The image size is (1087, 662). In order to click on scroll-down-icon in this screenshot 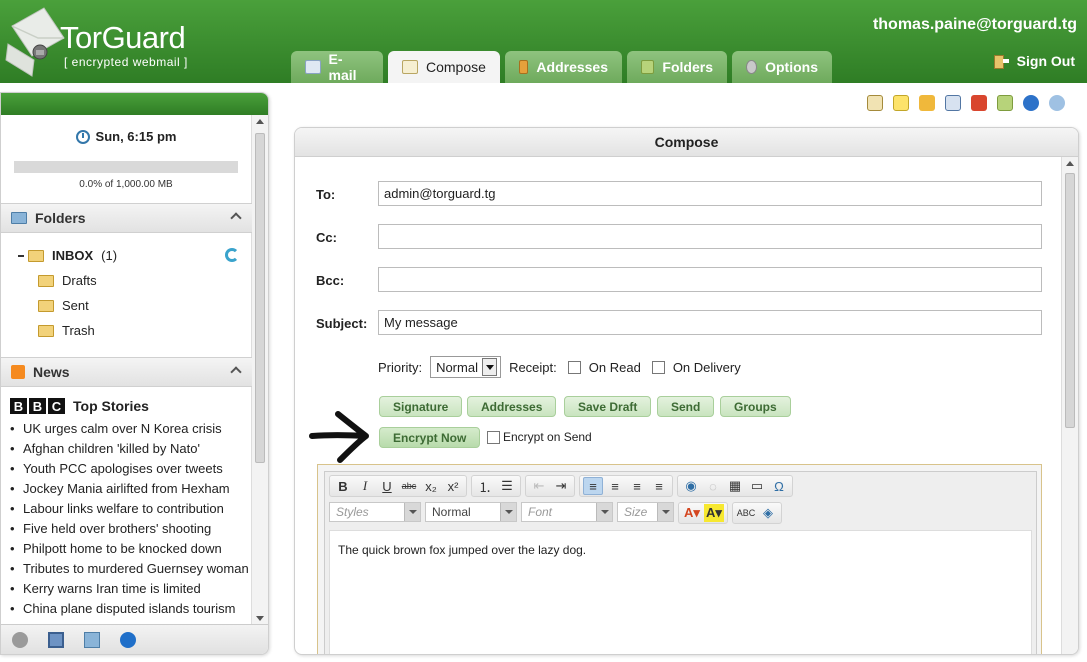, I will do `click(260, 618)`.